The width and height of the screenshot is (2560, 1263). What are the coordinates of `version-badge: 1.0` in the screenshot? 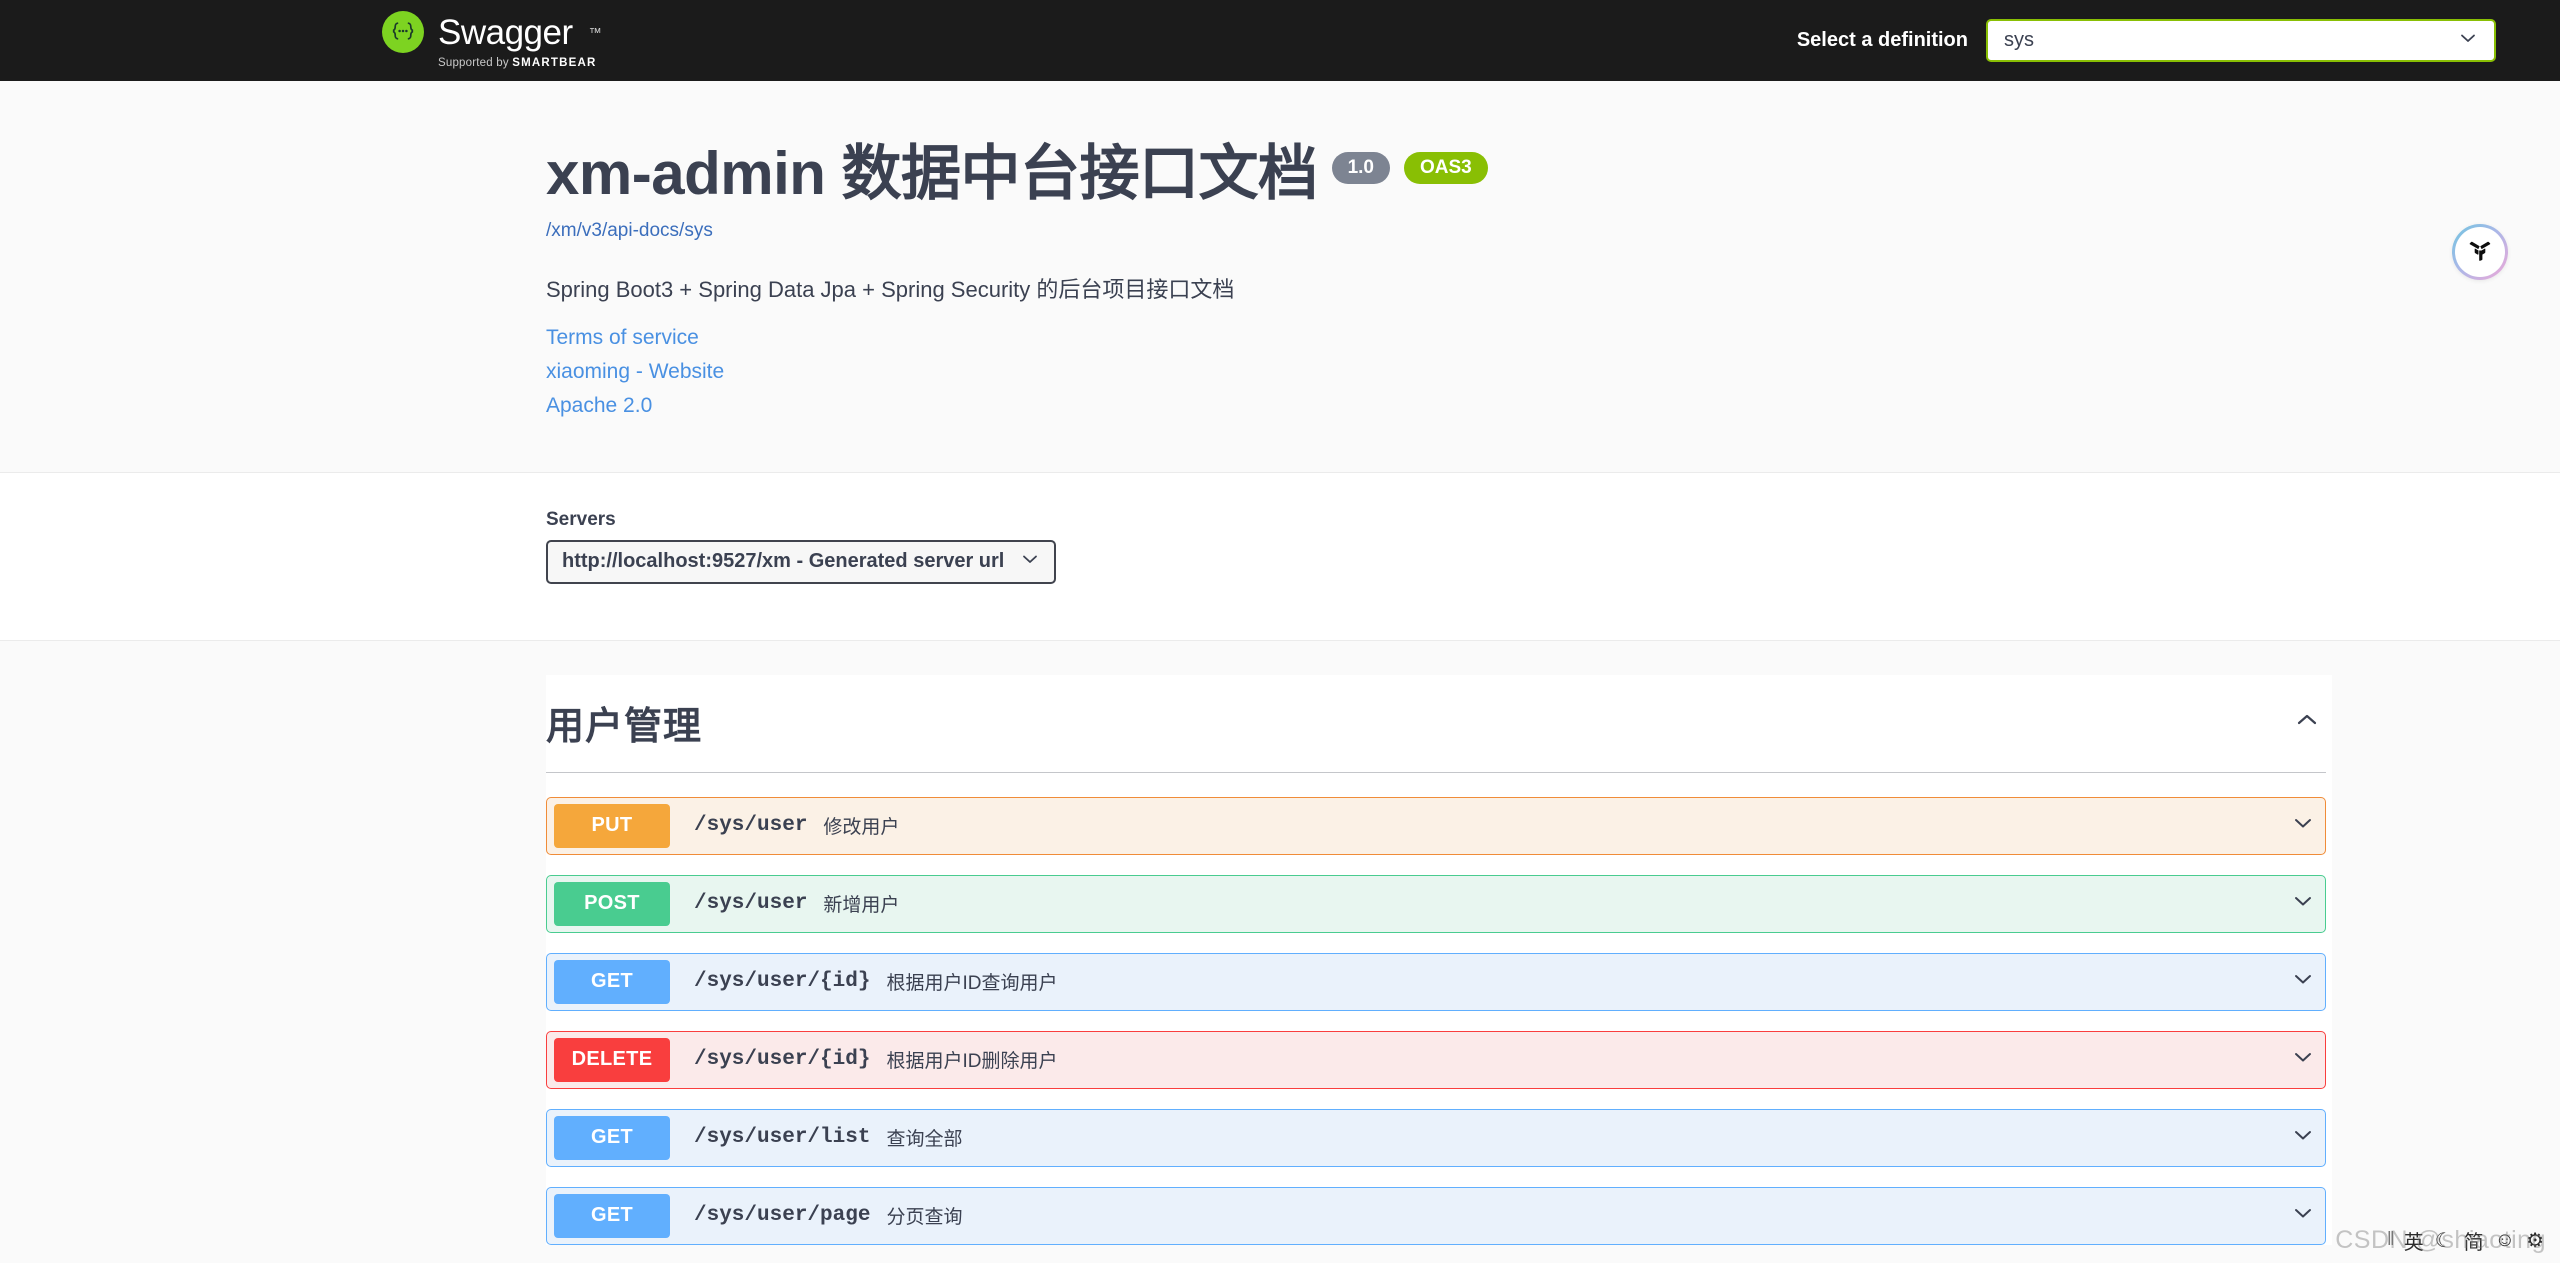 It's located at (1360, 168).